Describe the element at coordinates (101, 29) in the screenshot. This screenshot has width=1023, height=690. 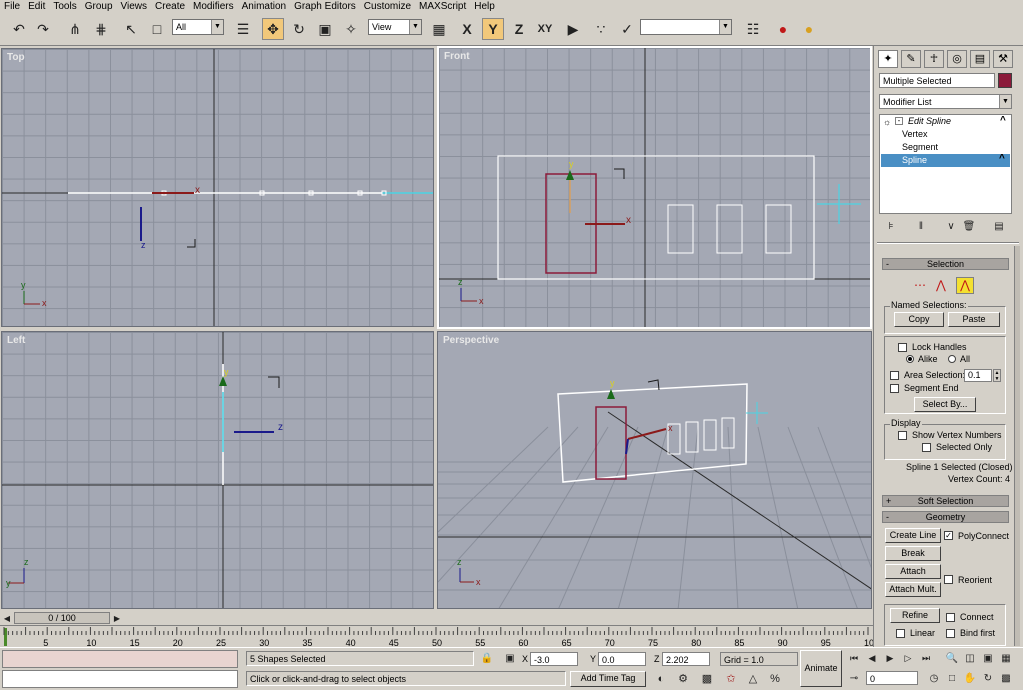
I see `unlink-icon: ⋕` at that location.